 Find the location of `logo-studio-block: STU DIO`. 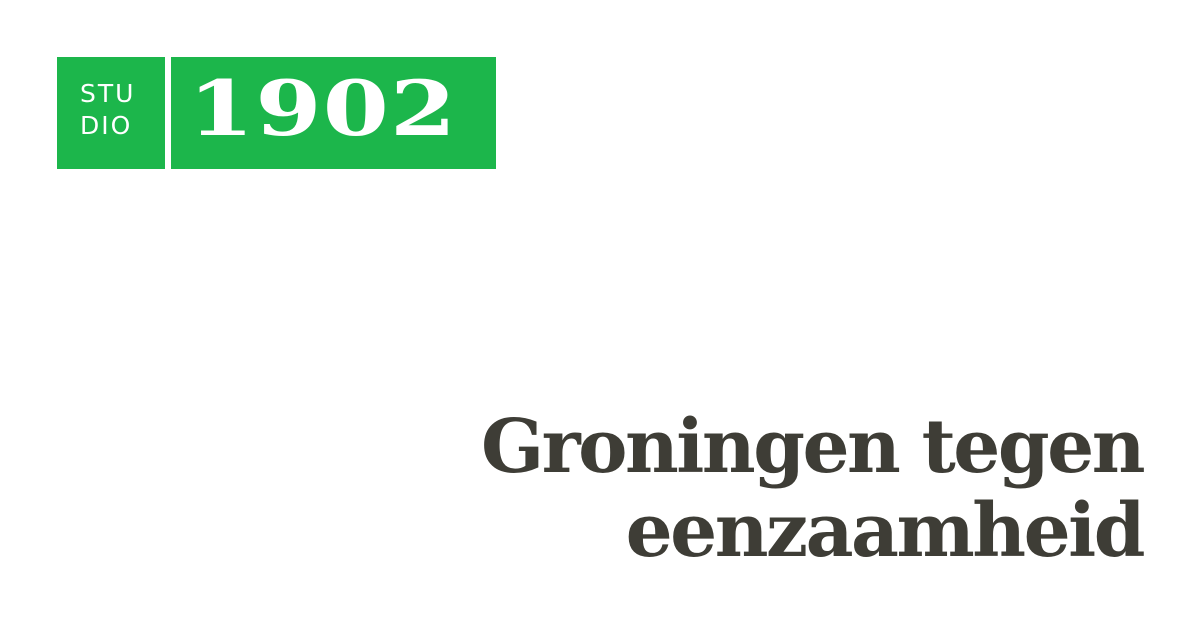

logo-studio-block: STU DIO is located at coordinates (111, 113).